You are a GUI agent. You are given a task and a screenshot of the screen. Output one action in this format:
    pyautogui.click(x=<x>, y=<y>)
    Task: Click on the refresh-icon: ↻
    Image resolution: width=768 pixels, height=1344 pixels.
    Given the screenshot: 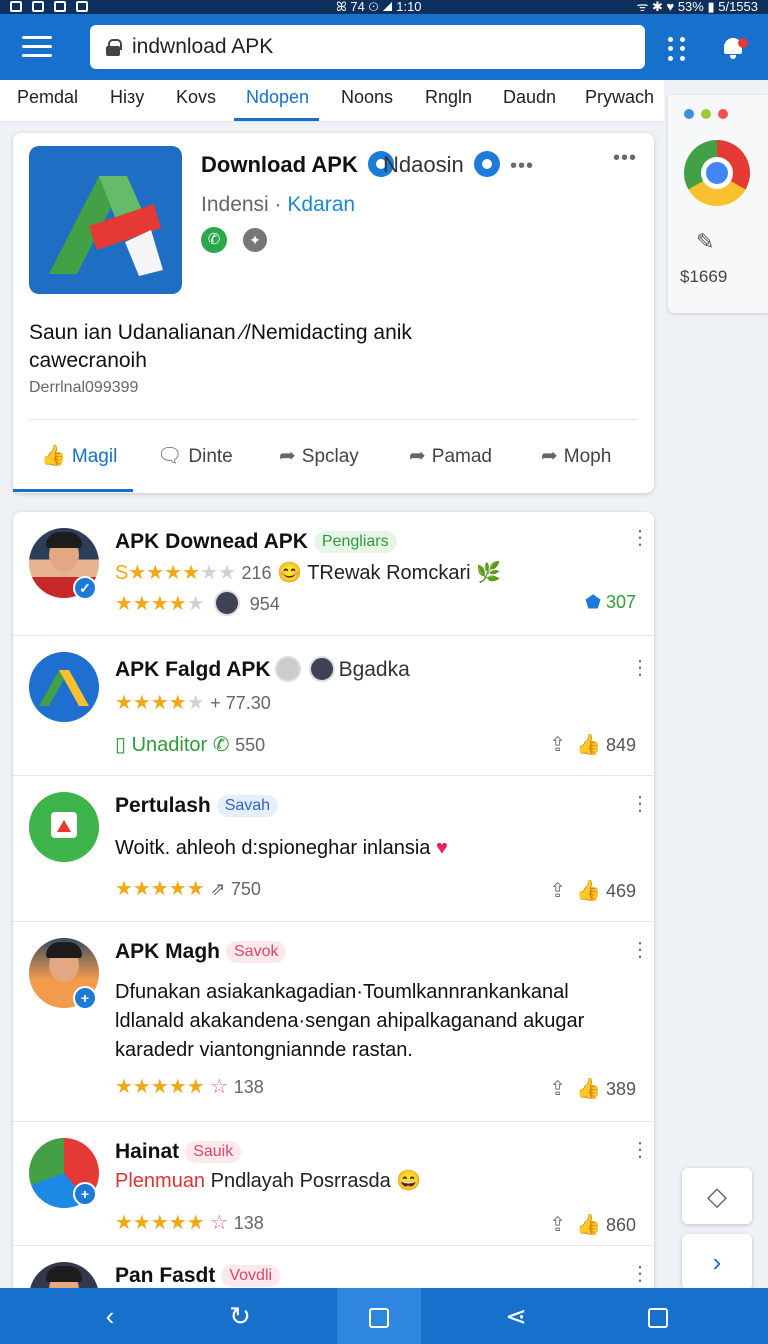 What is the action you would take?
    pyautogui.click(x=240, y=1316)
    